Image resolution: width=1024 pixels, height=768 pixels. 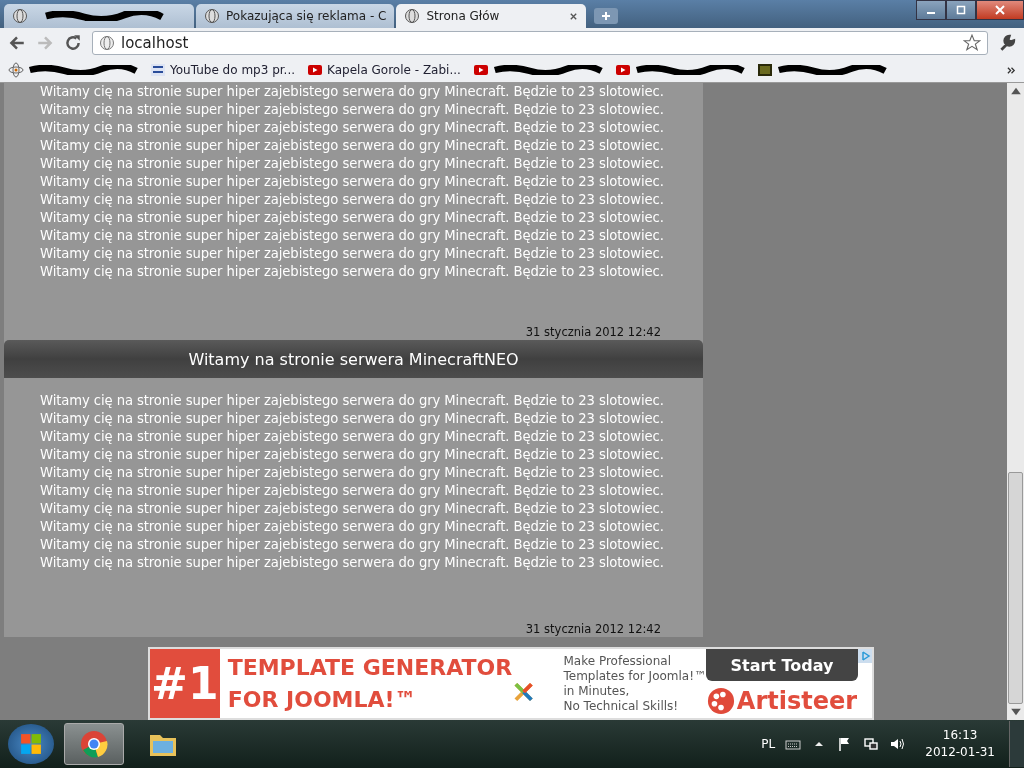 What do you see at coordinates (322, 699) in the screenshot?
I see `ad-headline: FOR JOOMLA!™` at bounding box center [322, 699].